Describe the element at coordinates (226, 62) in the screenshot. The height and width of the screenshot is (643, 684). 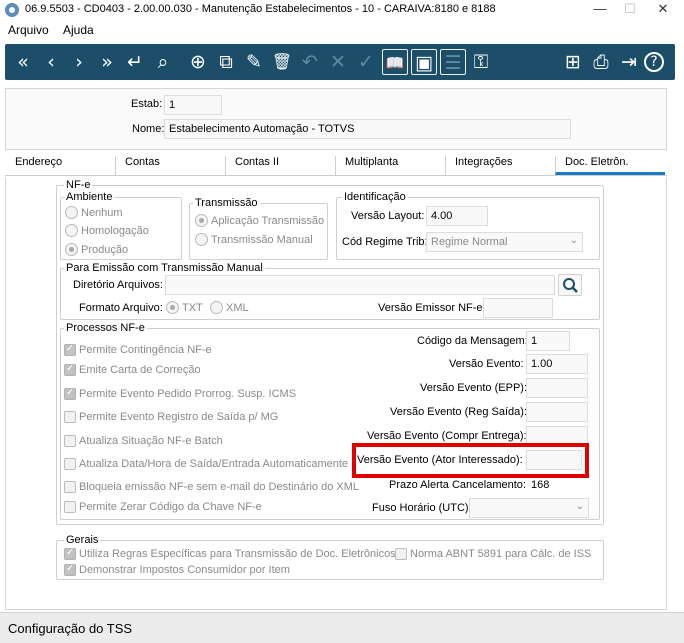
I see `copy-record-icon: ⧉` at that location.